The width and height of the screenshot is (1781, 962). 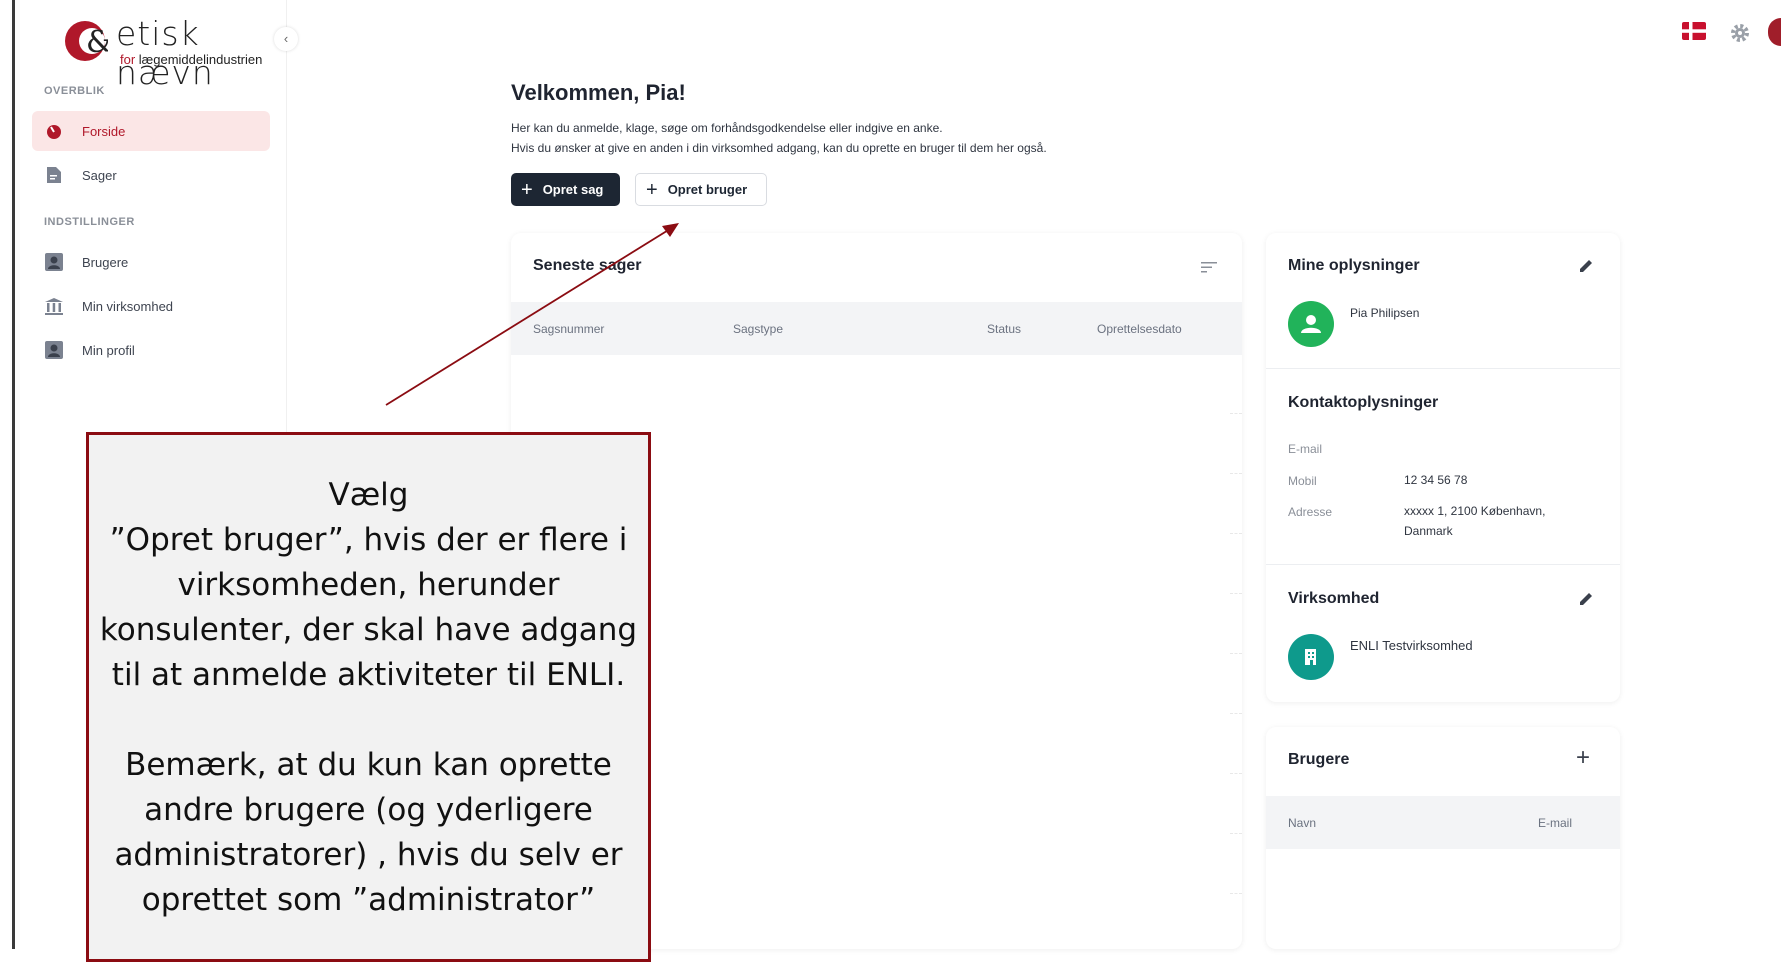 I want to click on callout-line: Vælg, so click(x=368, y=495).